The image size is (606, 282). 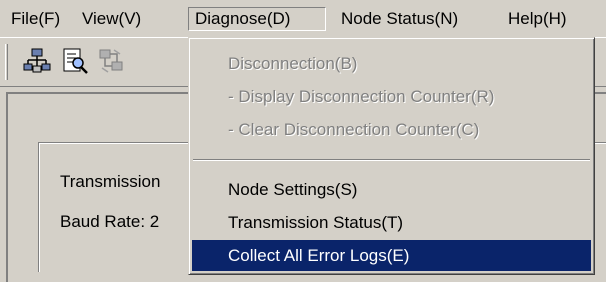 What do you see at coordinates (6, 62) in the screenshot?
I see `toolbar-grip` at bounding box center [6, 62].